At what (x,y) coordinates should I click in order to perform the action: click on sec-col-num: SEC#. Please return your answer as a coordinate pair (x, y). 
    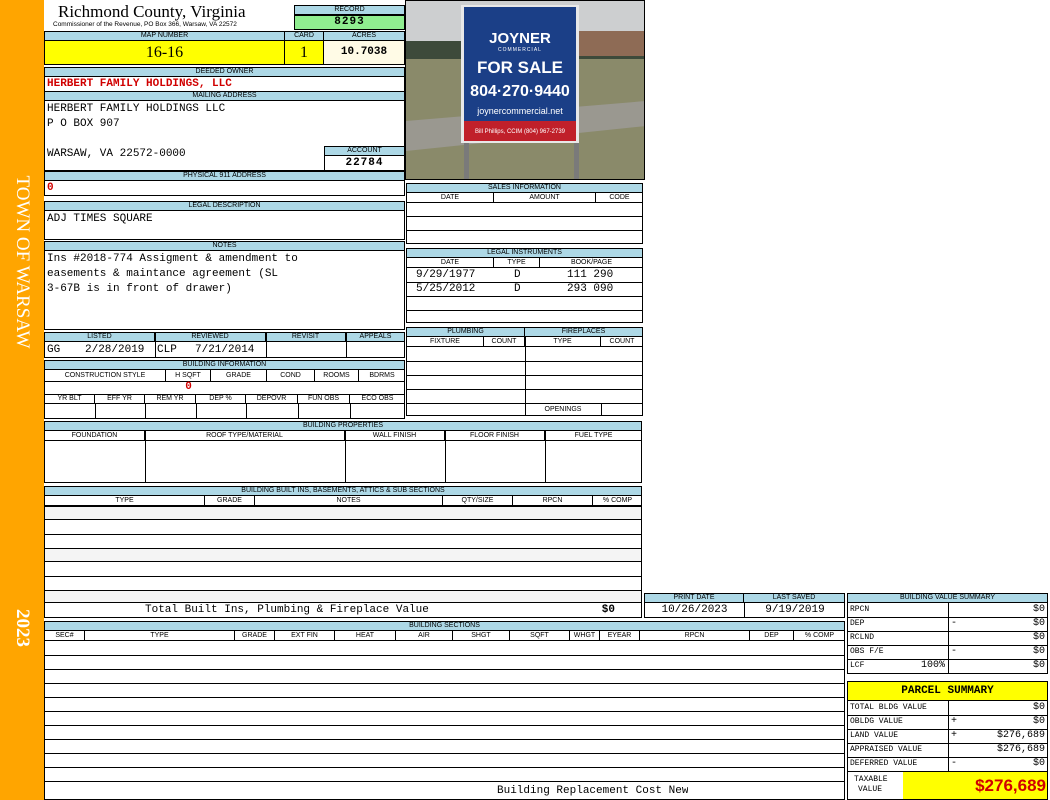
    Looking at the image, I should click on (65, 636).